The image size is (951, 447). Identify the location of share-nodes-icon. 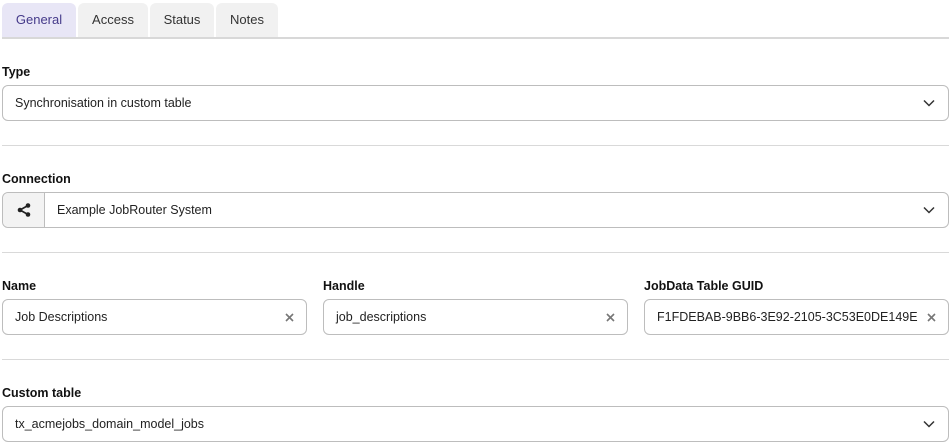
(24, 210).